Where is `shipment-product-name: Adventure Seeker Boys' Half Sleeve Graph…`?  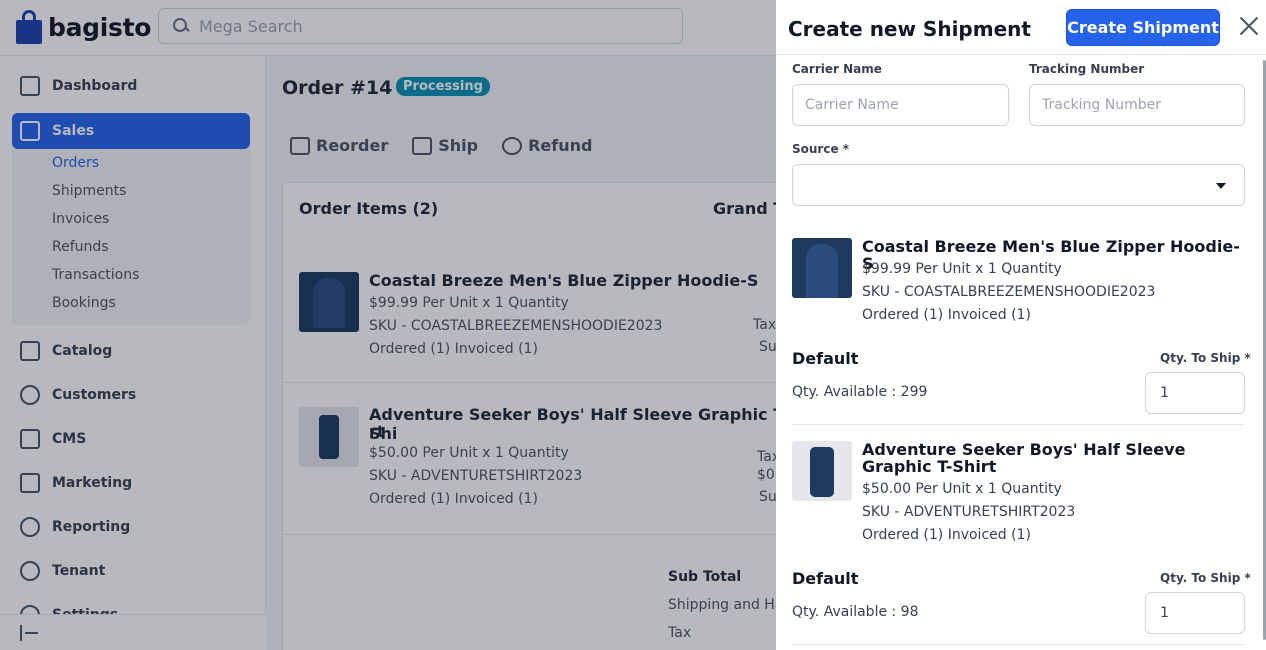 shipment-product-name: Adventure Seeker Boys' Half Sleeve Graph… is located at coordinates (1024, 458).